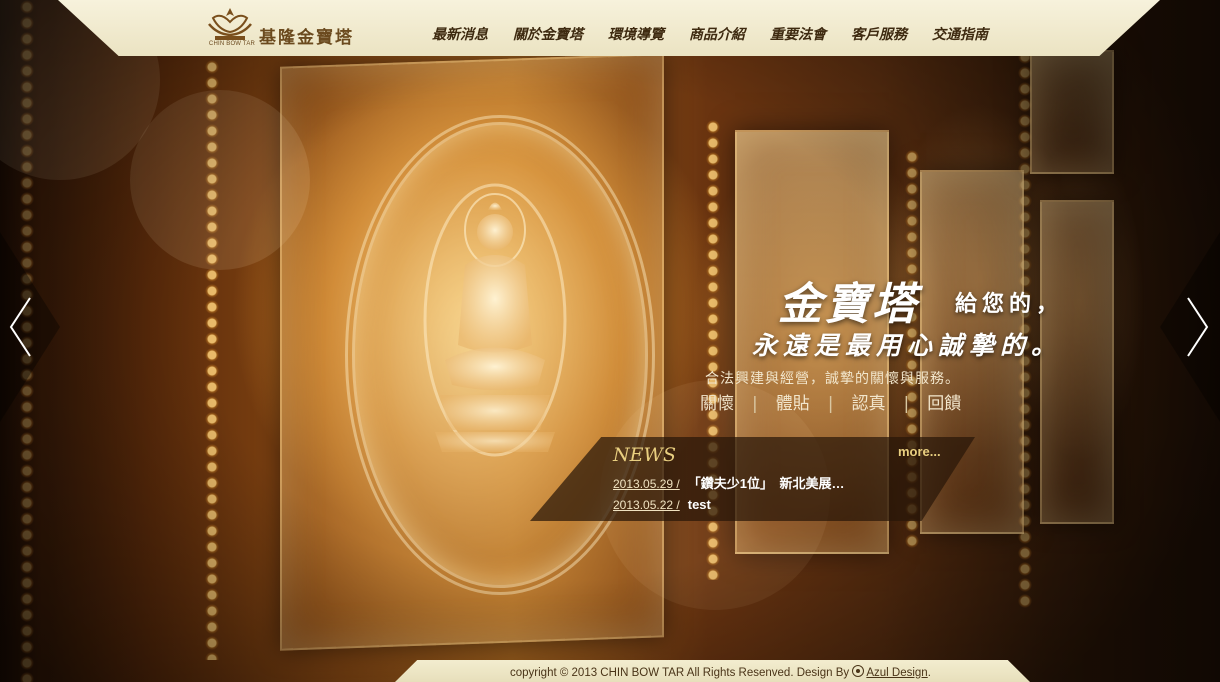  I want to click on value-care: 關懷, so click(717, 404).